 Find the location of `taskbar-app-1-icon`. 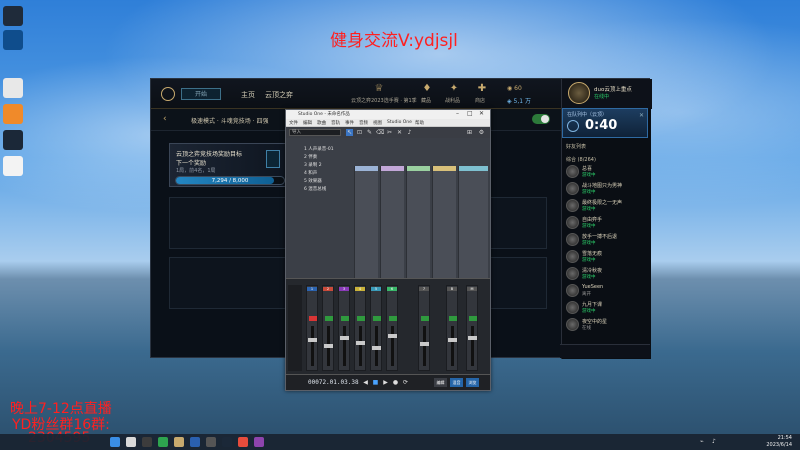

taskbar-app-1-icon is located at coordinates (163, 442).